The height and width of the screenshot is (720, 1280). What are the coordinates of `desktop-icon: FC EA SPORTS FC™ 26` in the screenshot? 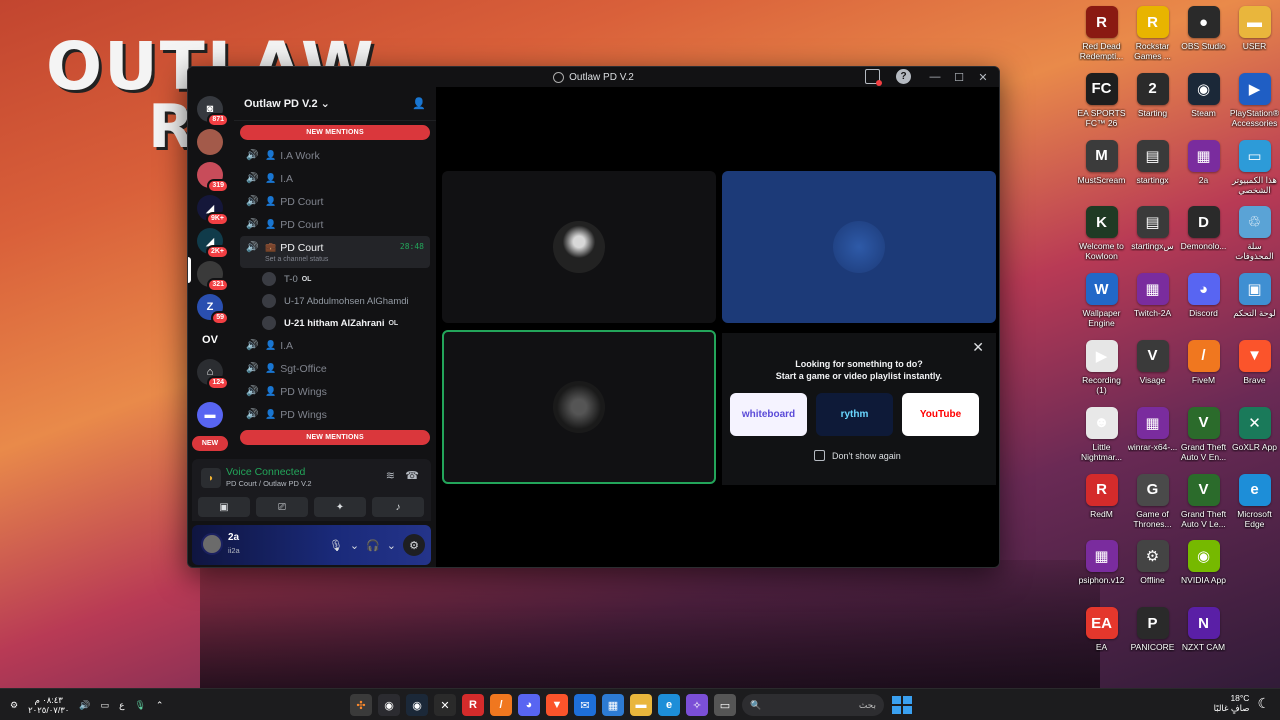 It's located at (1101, 104).